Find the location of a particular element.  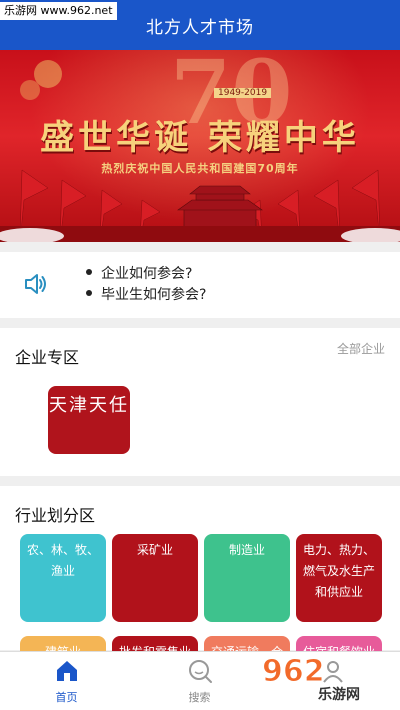

notice-item-label: 企业如何参会? is located at coordinates (147, 274).